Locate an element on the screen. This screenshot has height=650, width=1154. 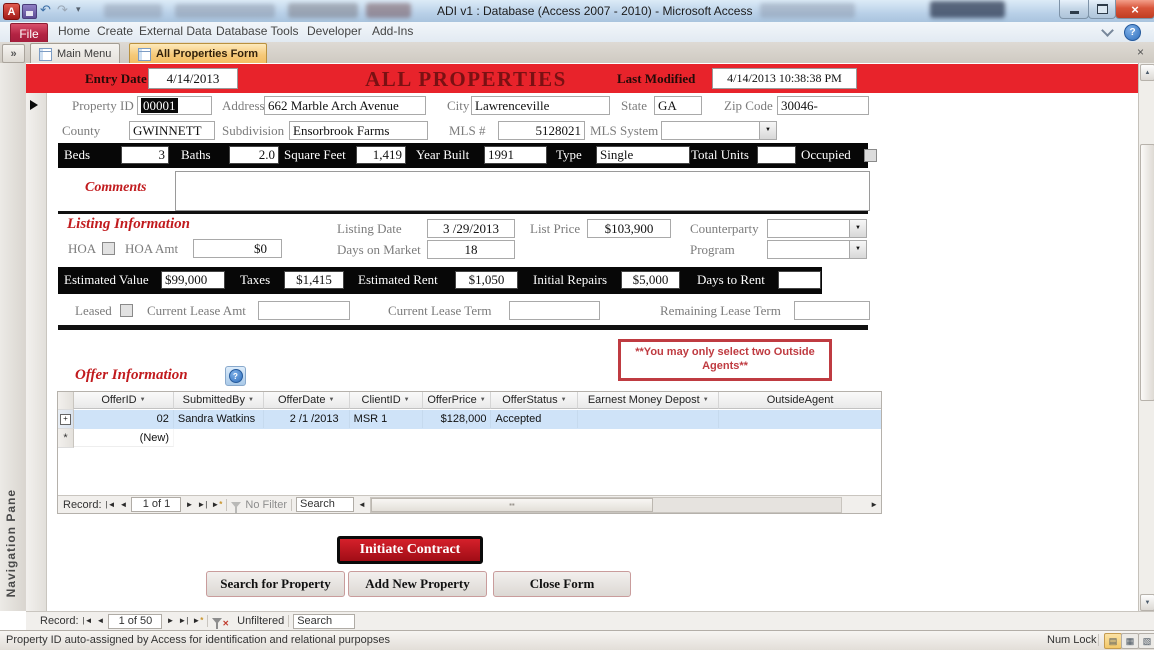
column-header-clientid: ClientID ▼ is located at coordinates (386, 400).